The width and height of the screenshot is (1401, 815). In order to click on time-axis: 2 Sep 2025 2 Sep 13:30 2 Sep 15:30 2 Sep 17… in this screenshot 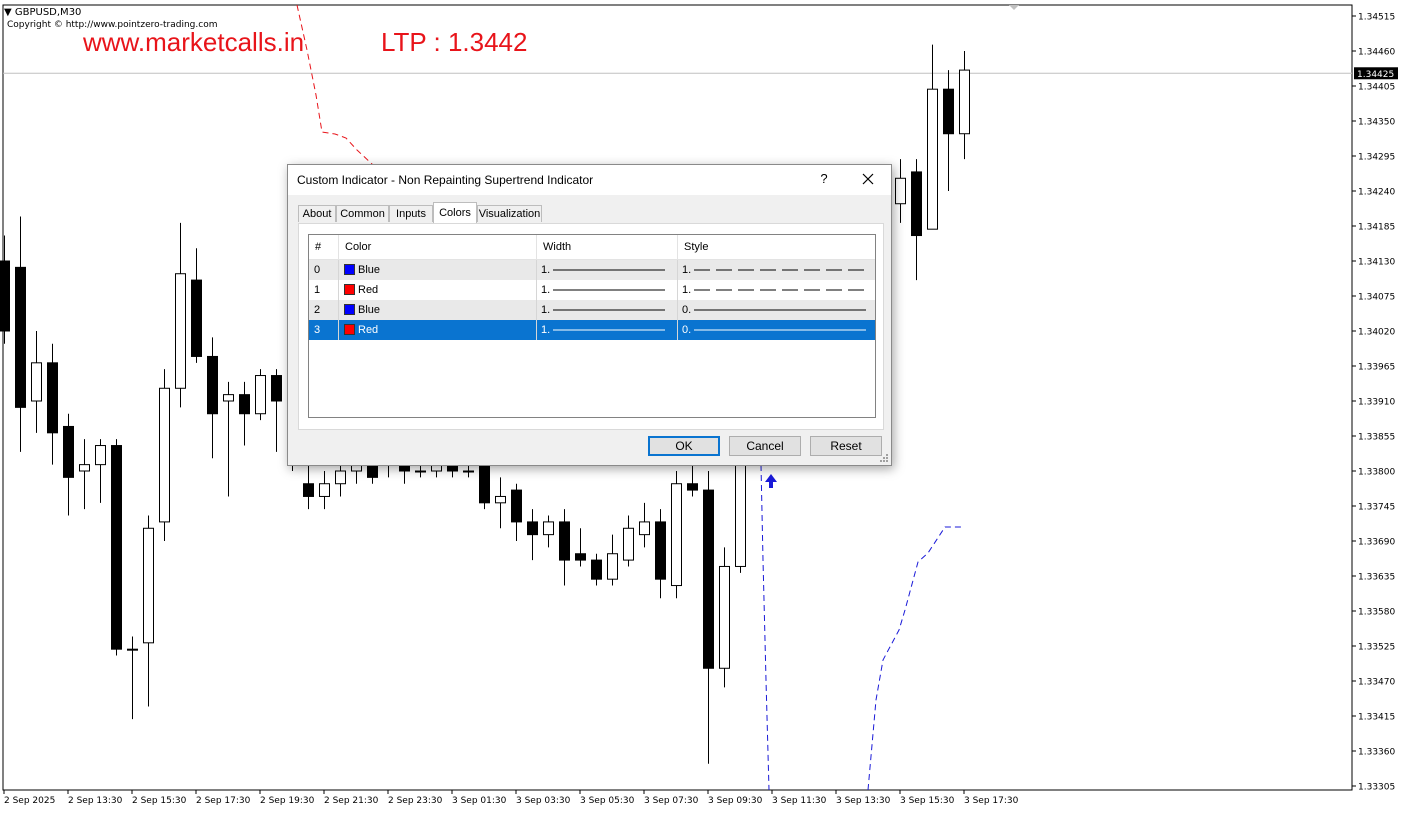, I will do `click(511, 798)`.